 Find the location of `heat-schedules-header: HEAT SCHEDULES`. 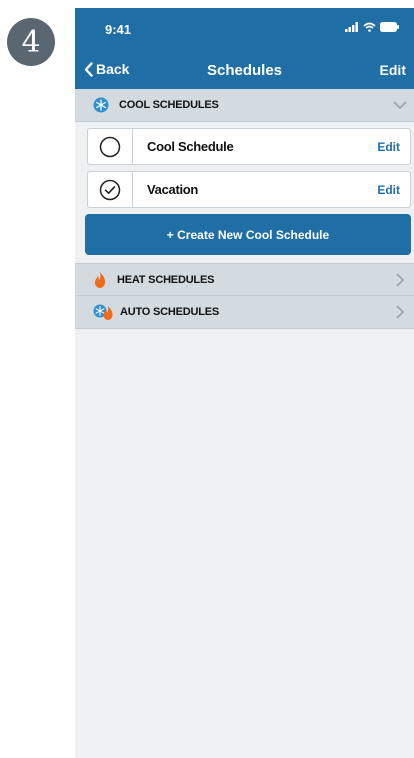

heat-schedules-header: HEAT SCHEDULES is located at coordinates (244, 279).